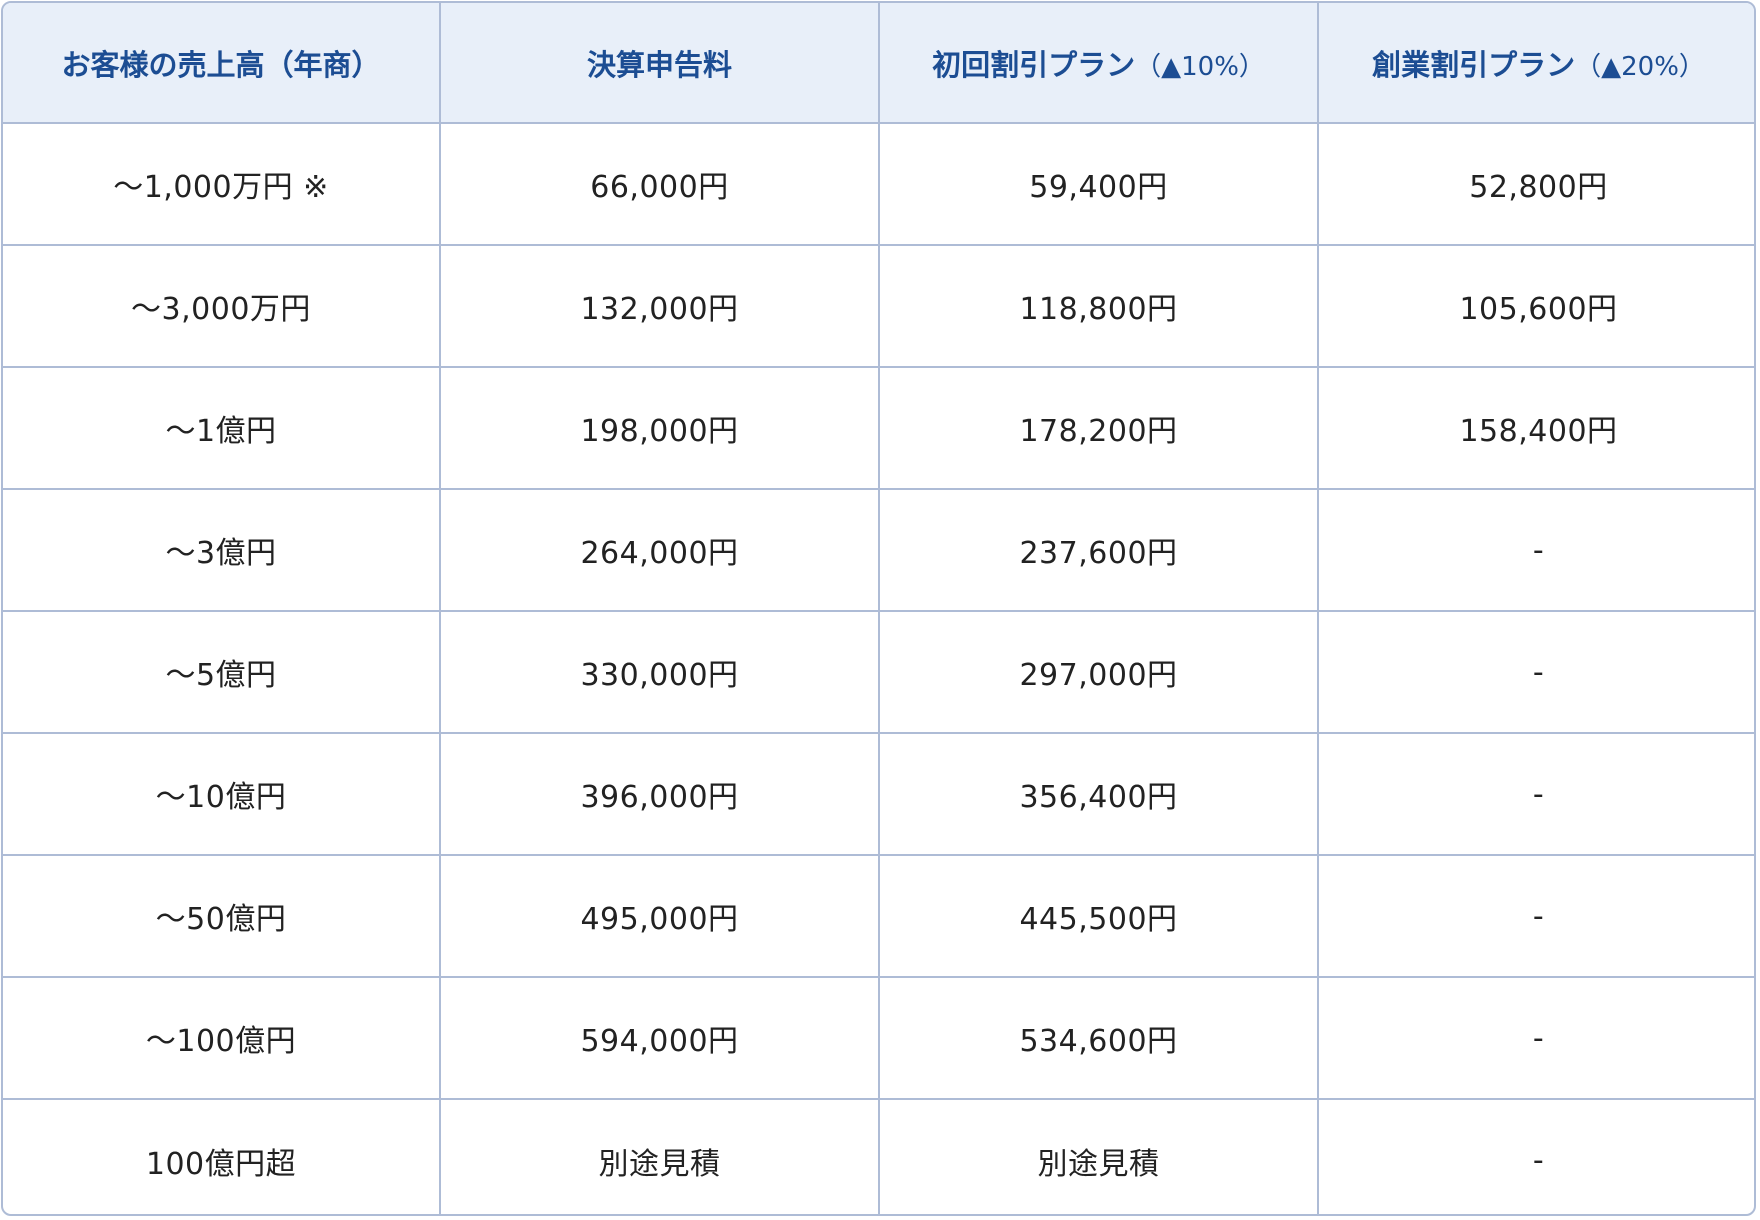  I want to click on cell-fee: 別途見積, so click(659, 1156).